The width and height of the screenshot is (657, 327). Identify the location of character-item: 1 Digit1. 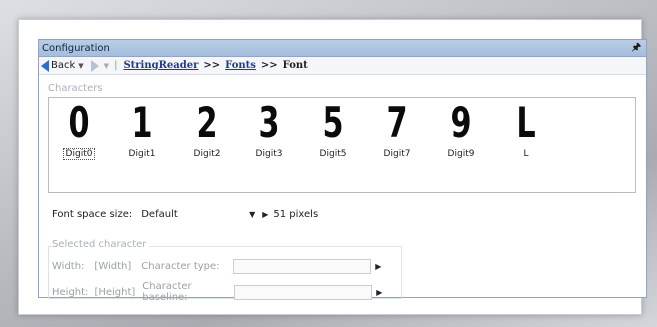
(142, 129).